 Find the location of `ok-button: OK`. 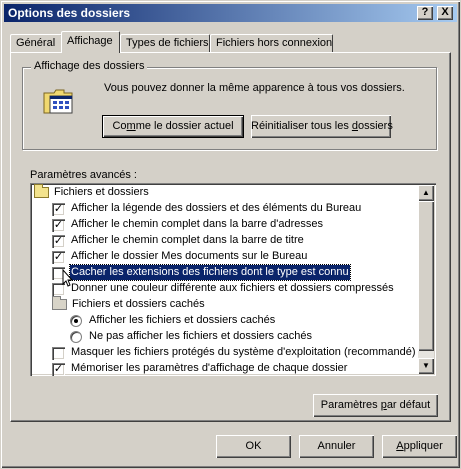

ok-button: OK is located at coordinates (253, 446).